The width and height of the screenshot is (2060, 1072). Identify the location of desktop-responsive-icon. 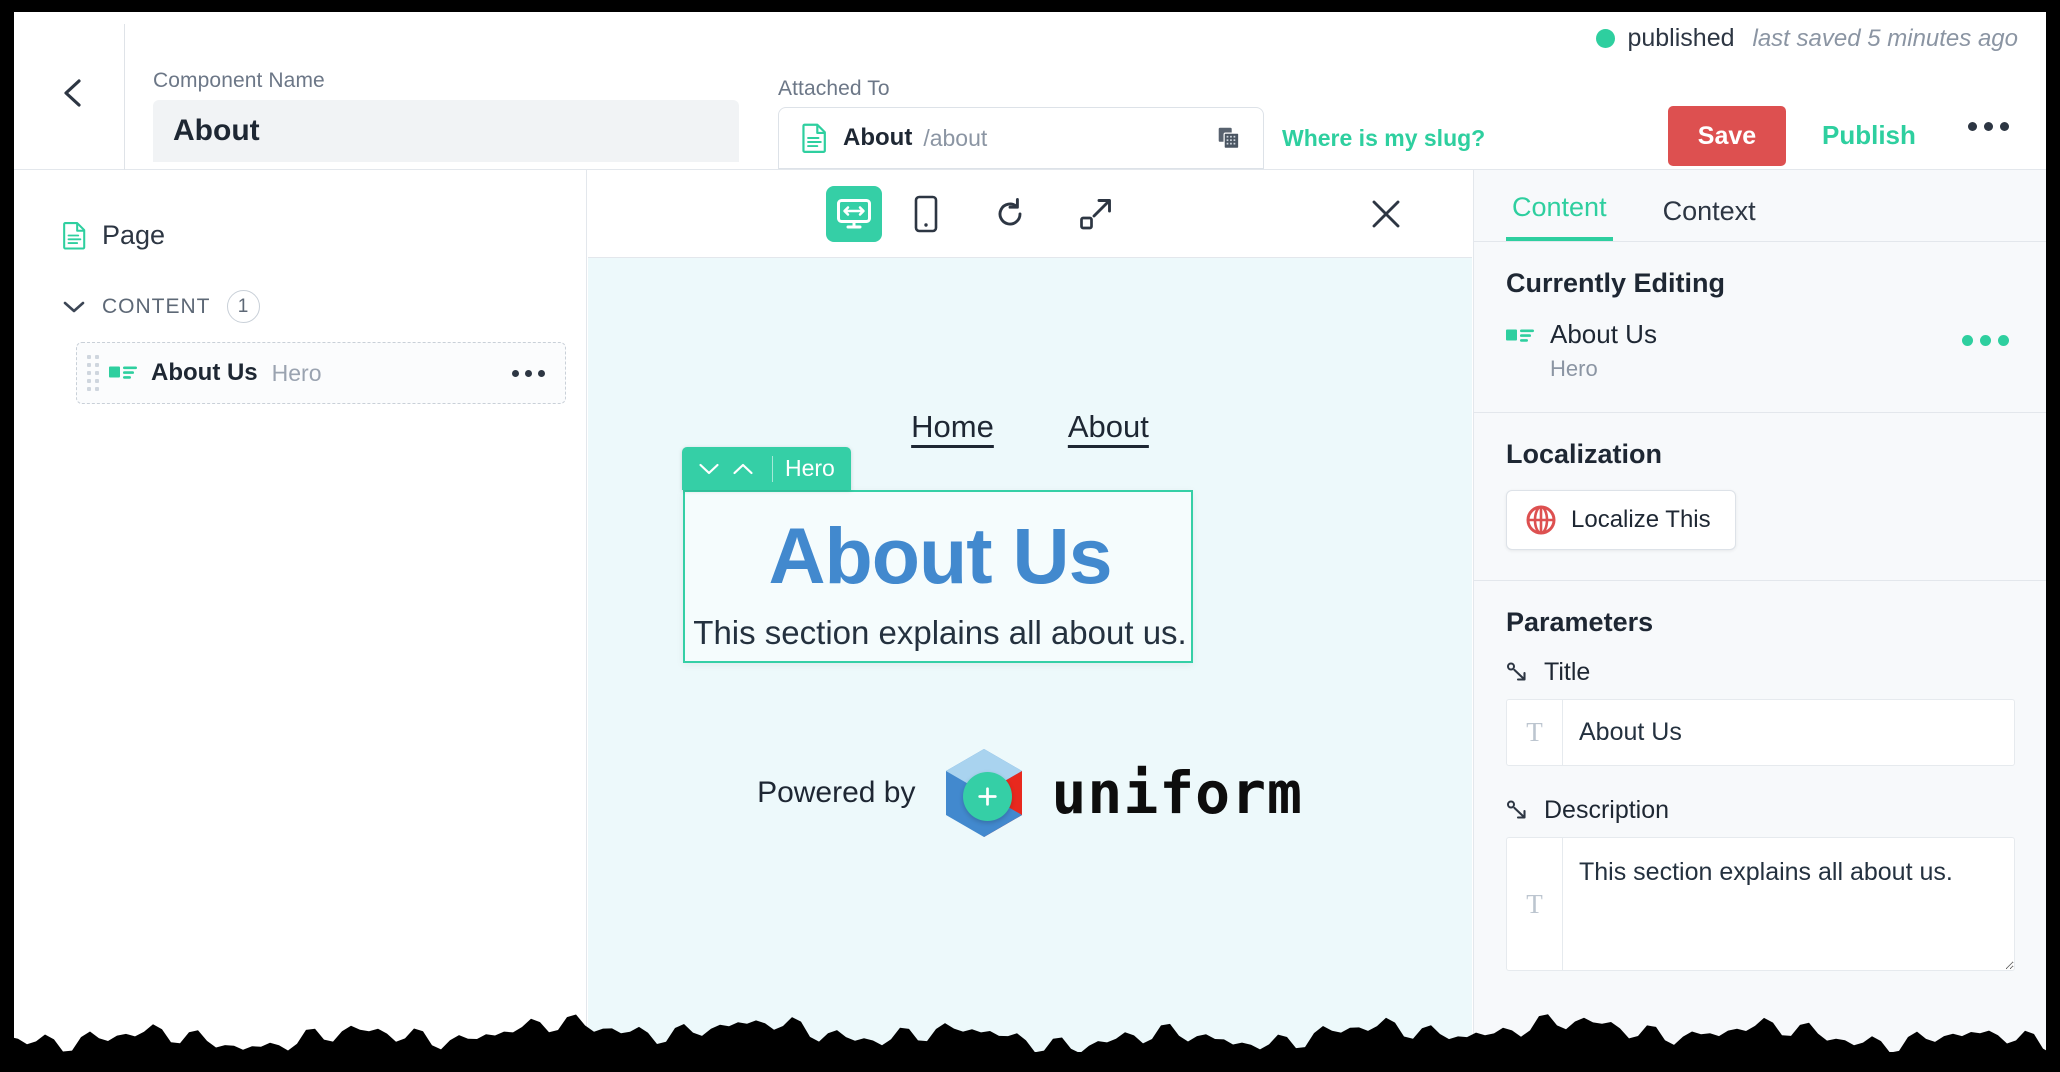
(854, 213).